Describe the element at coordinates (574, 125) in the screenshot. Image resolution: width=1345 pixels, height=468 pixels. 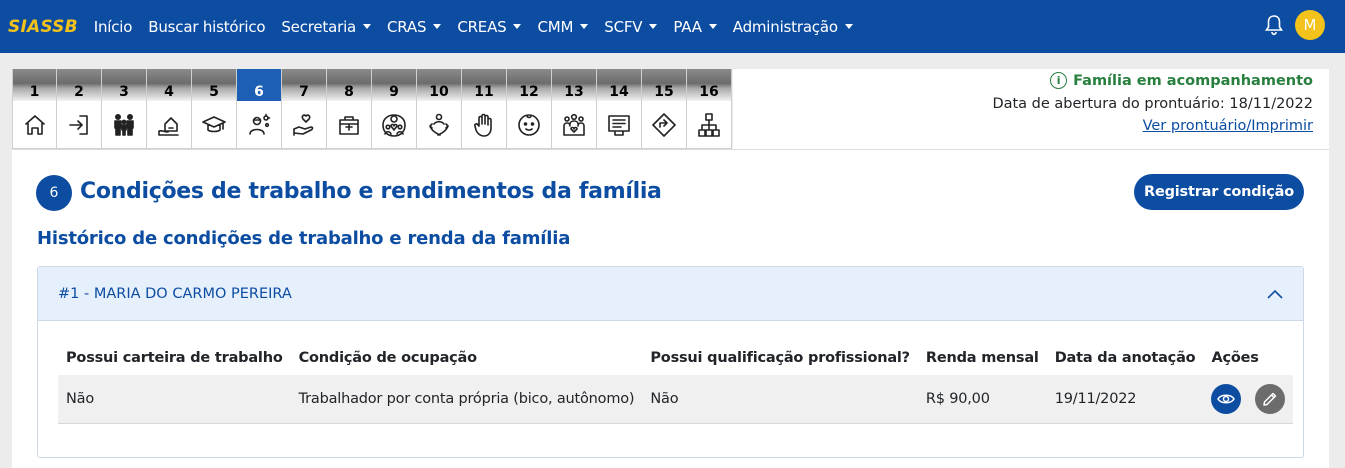
I see `community-icon` at that location.